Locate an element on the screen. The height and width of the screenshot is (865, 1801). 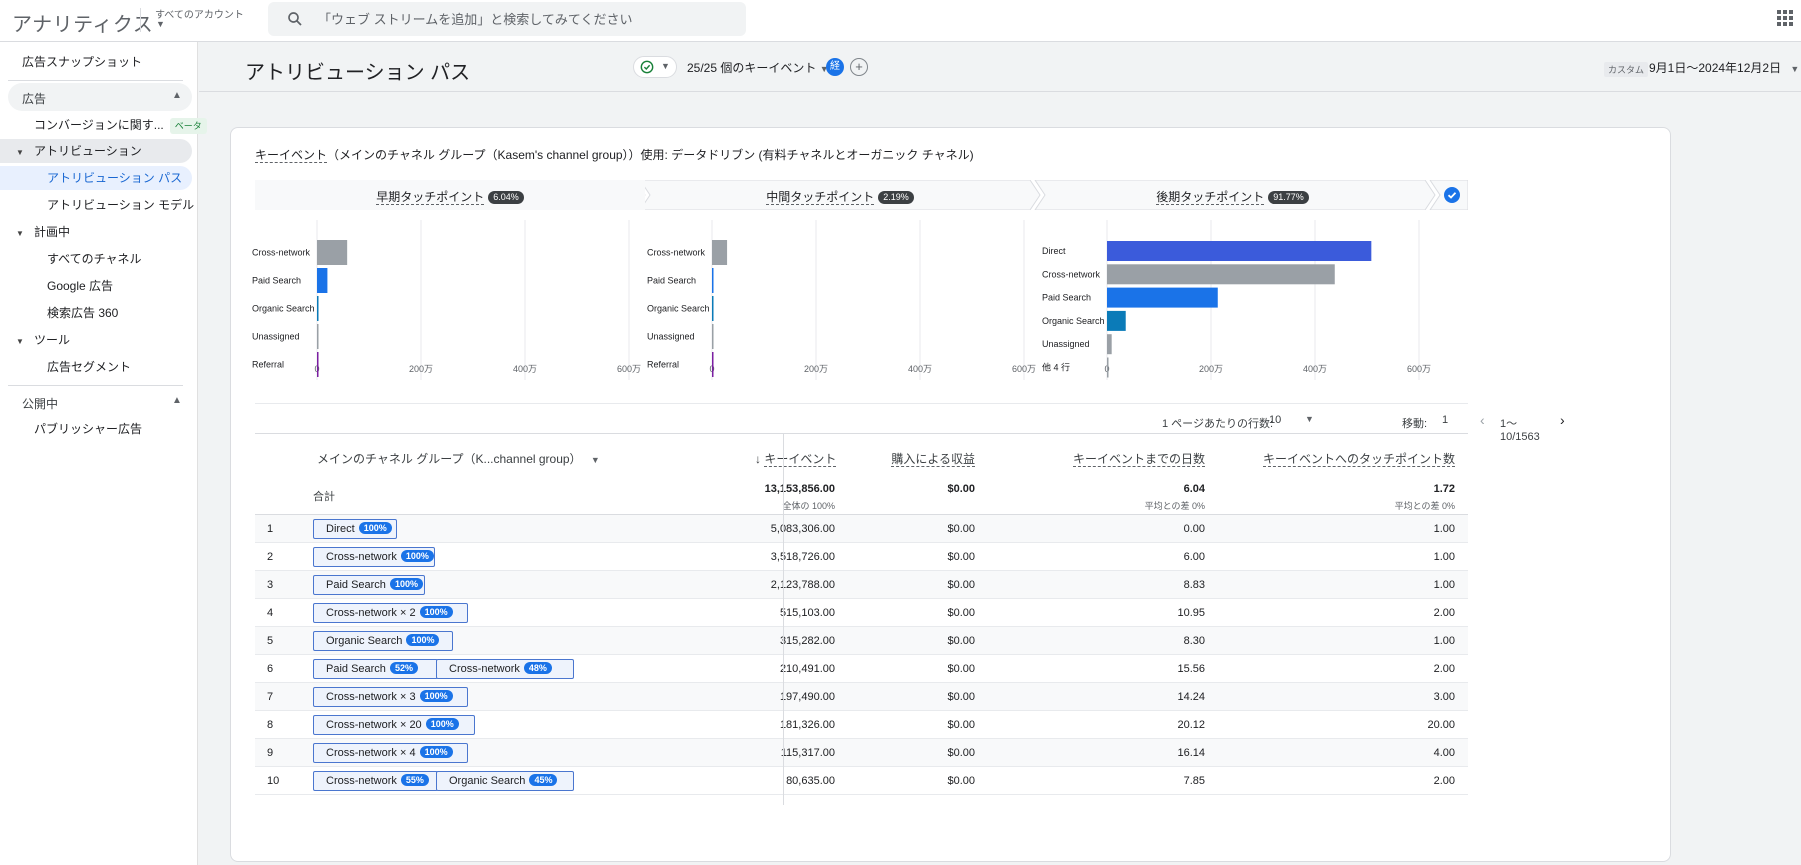
sidebar-item-conversion: コンバージョンに関す... ベータ is located at coordinates (120, 125).